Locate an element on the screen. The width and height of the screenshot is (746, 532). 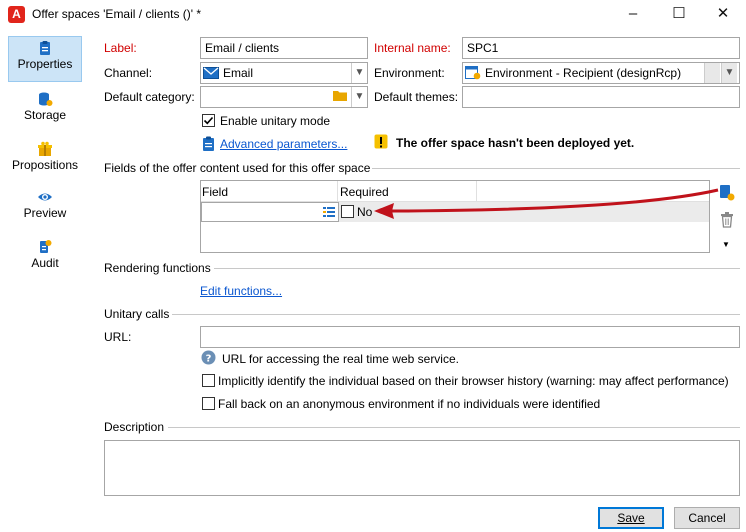
maximize-button: ☐ is located at coordinates (679, 15).